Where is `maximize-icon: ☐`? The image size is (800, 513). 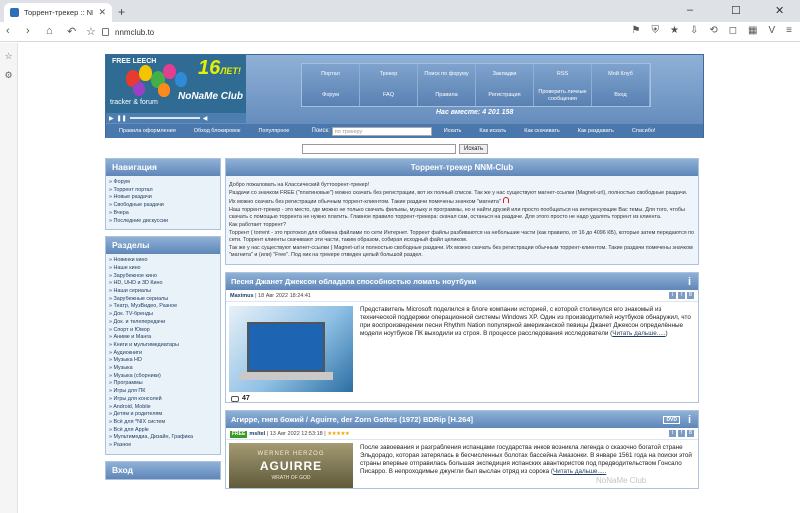
maximize-icon: ☐ is located at coordinates (736, 10).